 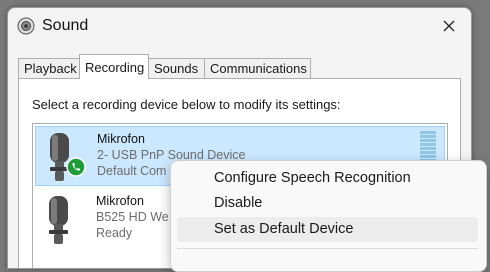 What do you see at coordinates (114, 66) in the screenshot?
I see `tab-recording: Recording` at bounding box center [114, 66].